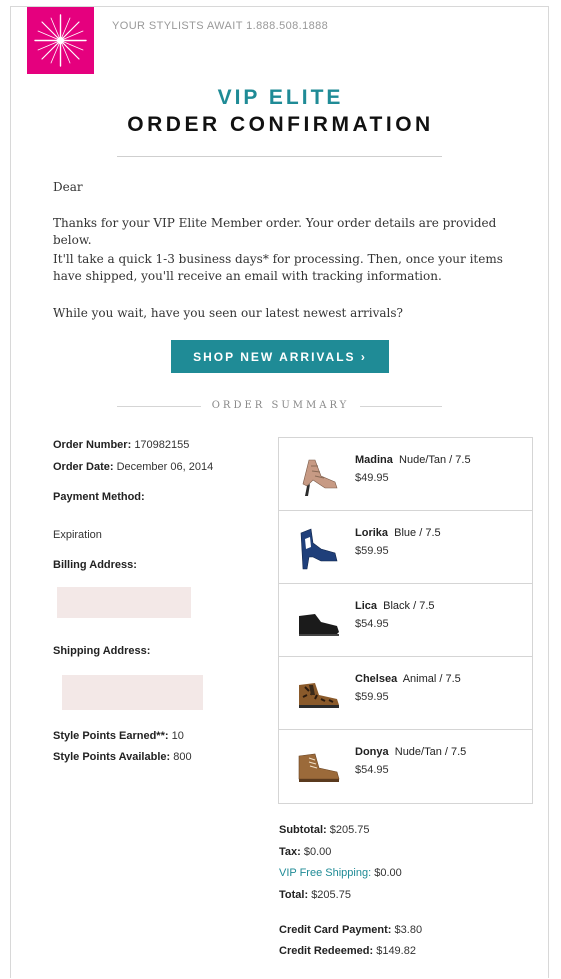 This screenshot has width=561, height=979. I want to click on vip-elite-title: VIP ELITE, so click(280, 97).